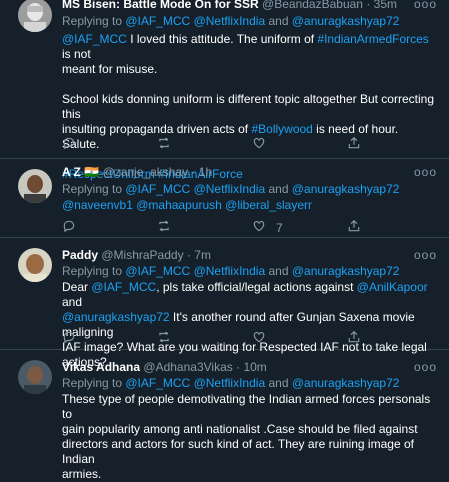 The width and height of the screenshot is (449, 482). Describe the element at coordinates (250, 172) in the screenshot. I see `tweet-header: A Z 🇮🇳 @zanje_akshay · 1h` at that location.